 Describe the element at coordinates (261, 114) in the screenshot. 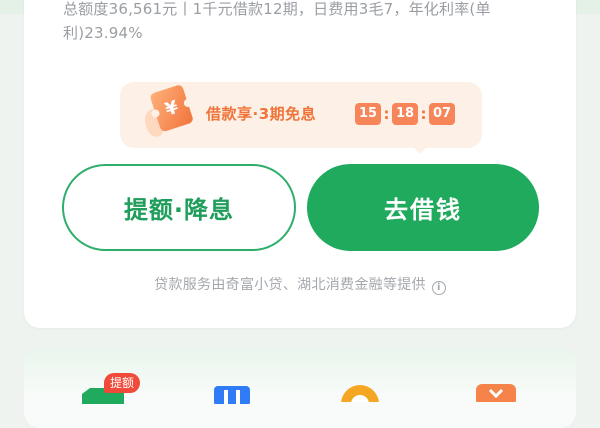

I see `promo-title: 借款享·3期免息` at that location.